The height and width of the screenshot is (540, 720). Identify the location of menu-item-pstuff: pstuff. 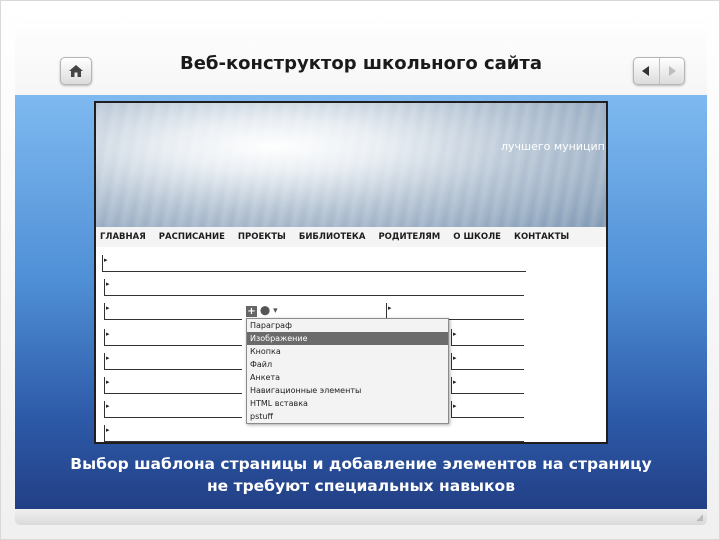
(347, 416).